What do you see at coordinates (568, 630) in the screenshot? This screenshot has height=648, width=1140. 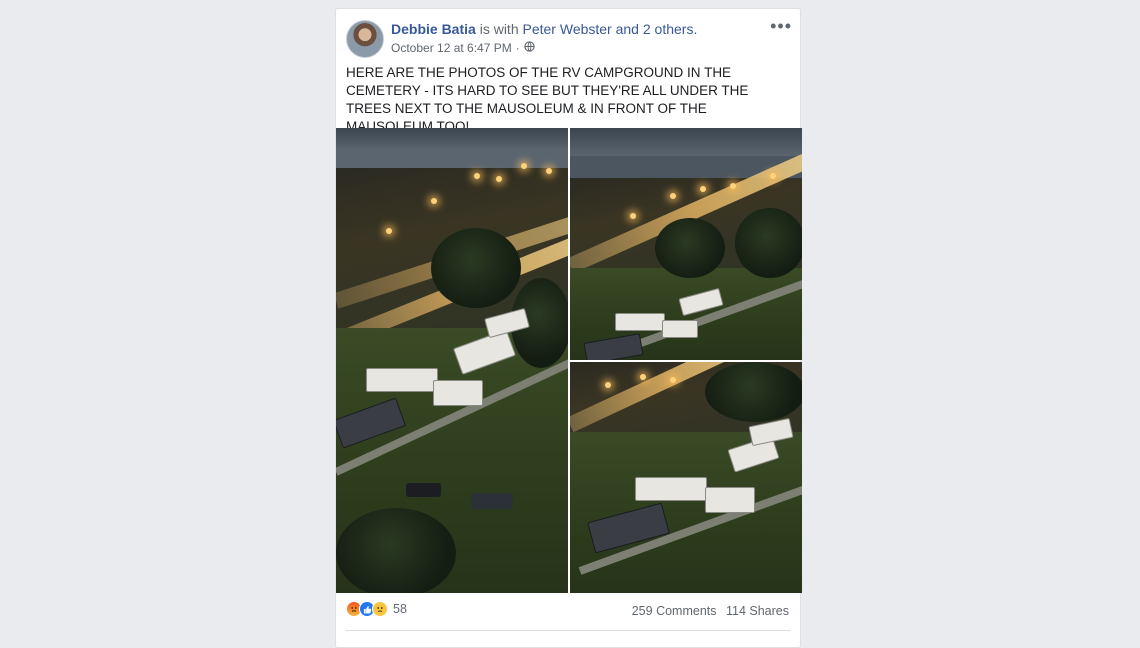 I see `footer-divider` at bounding box center [568, 630].